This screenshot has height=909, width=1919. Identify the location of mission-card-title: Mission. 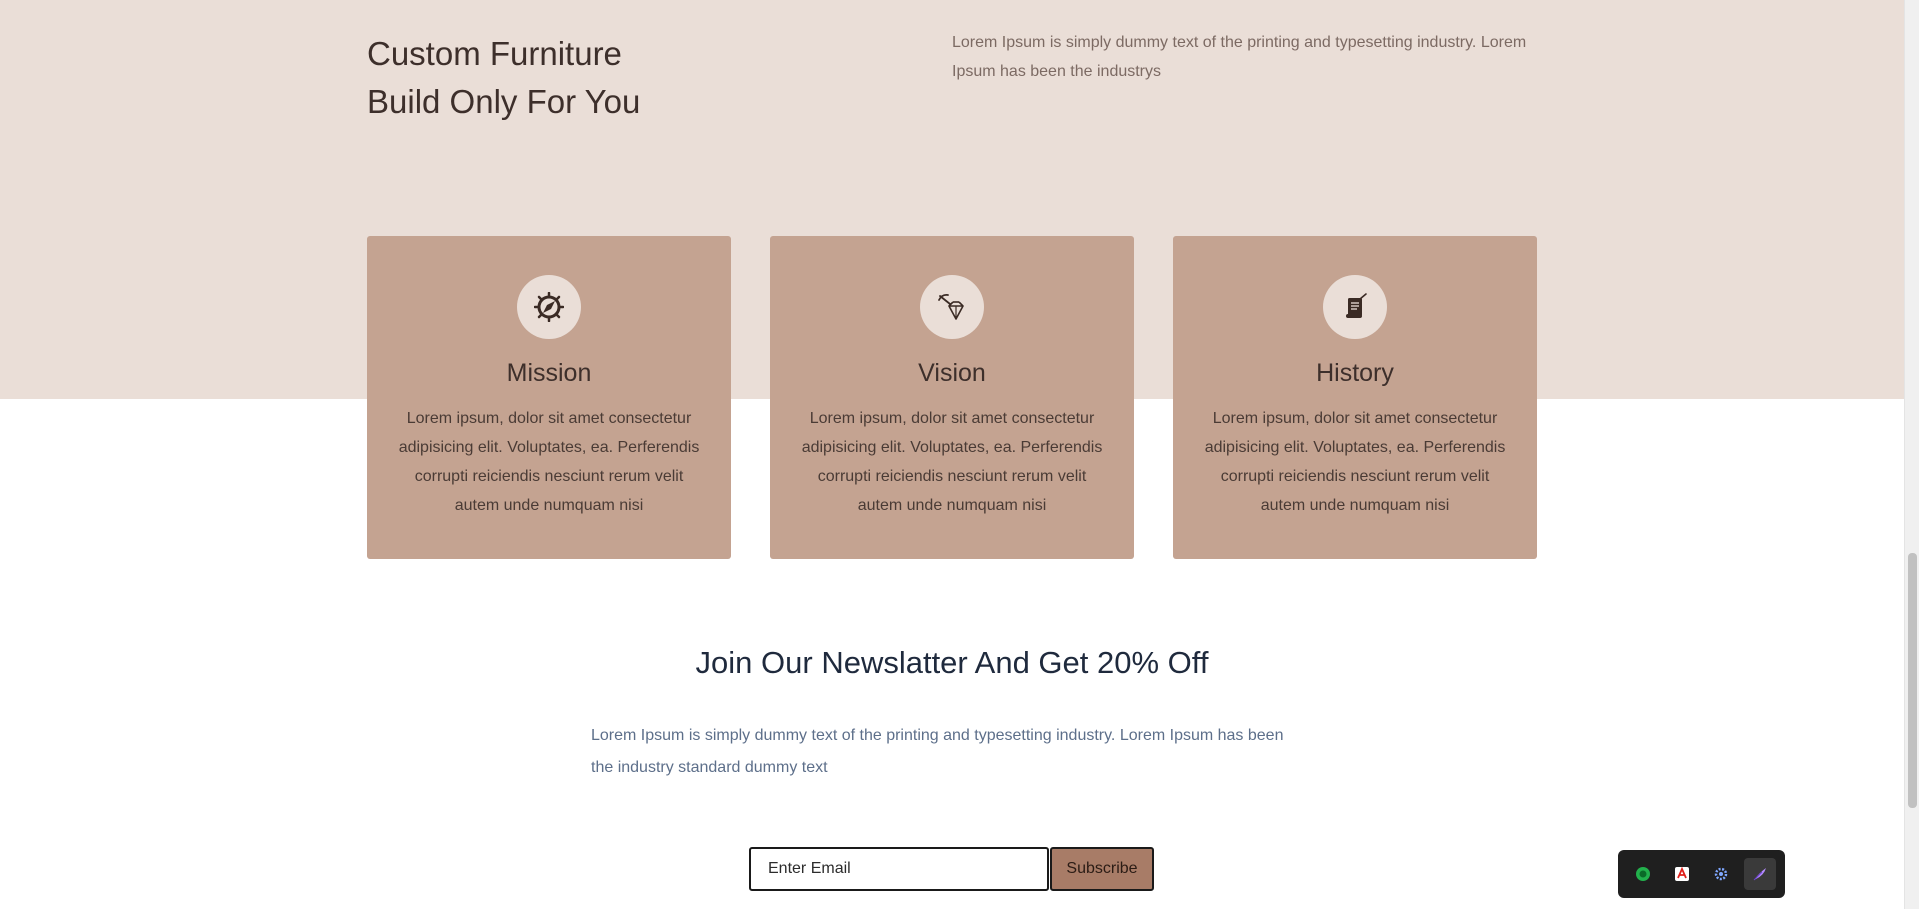
(549, 373).